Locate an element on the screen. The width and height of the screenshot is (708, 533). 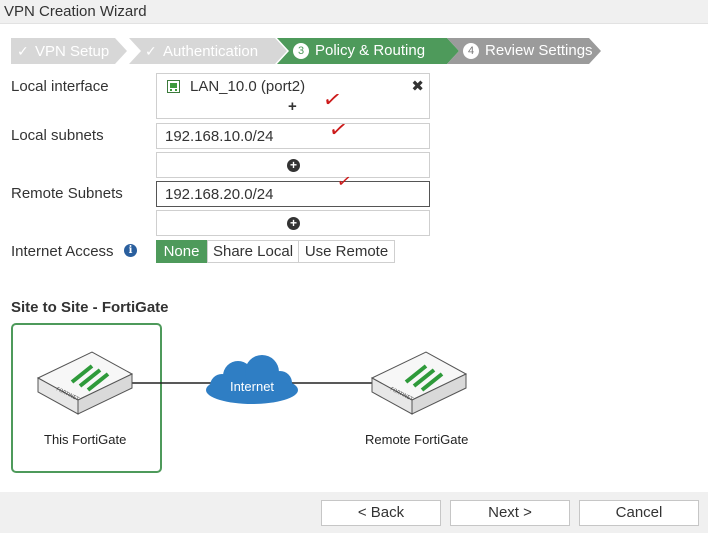
internet-cloud-label: Internet is located at coordinates (252, 386).